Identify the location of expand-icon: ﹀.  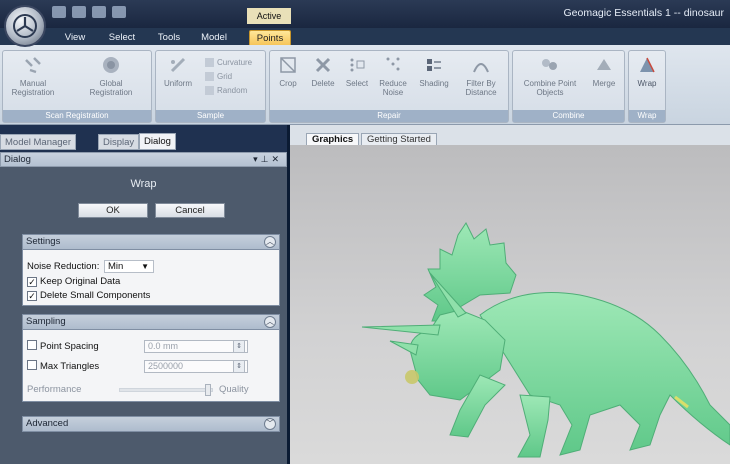
(270, 424).